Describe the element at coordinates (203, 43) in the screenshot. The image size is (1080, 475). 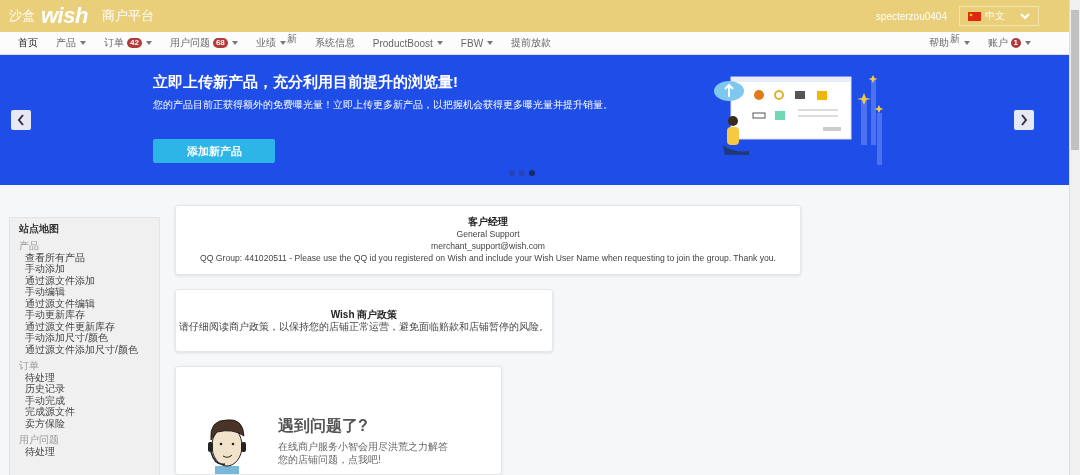
I see `nav-item: 用户问题 68` at that location.